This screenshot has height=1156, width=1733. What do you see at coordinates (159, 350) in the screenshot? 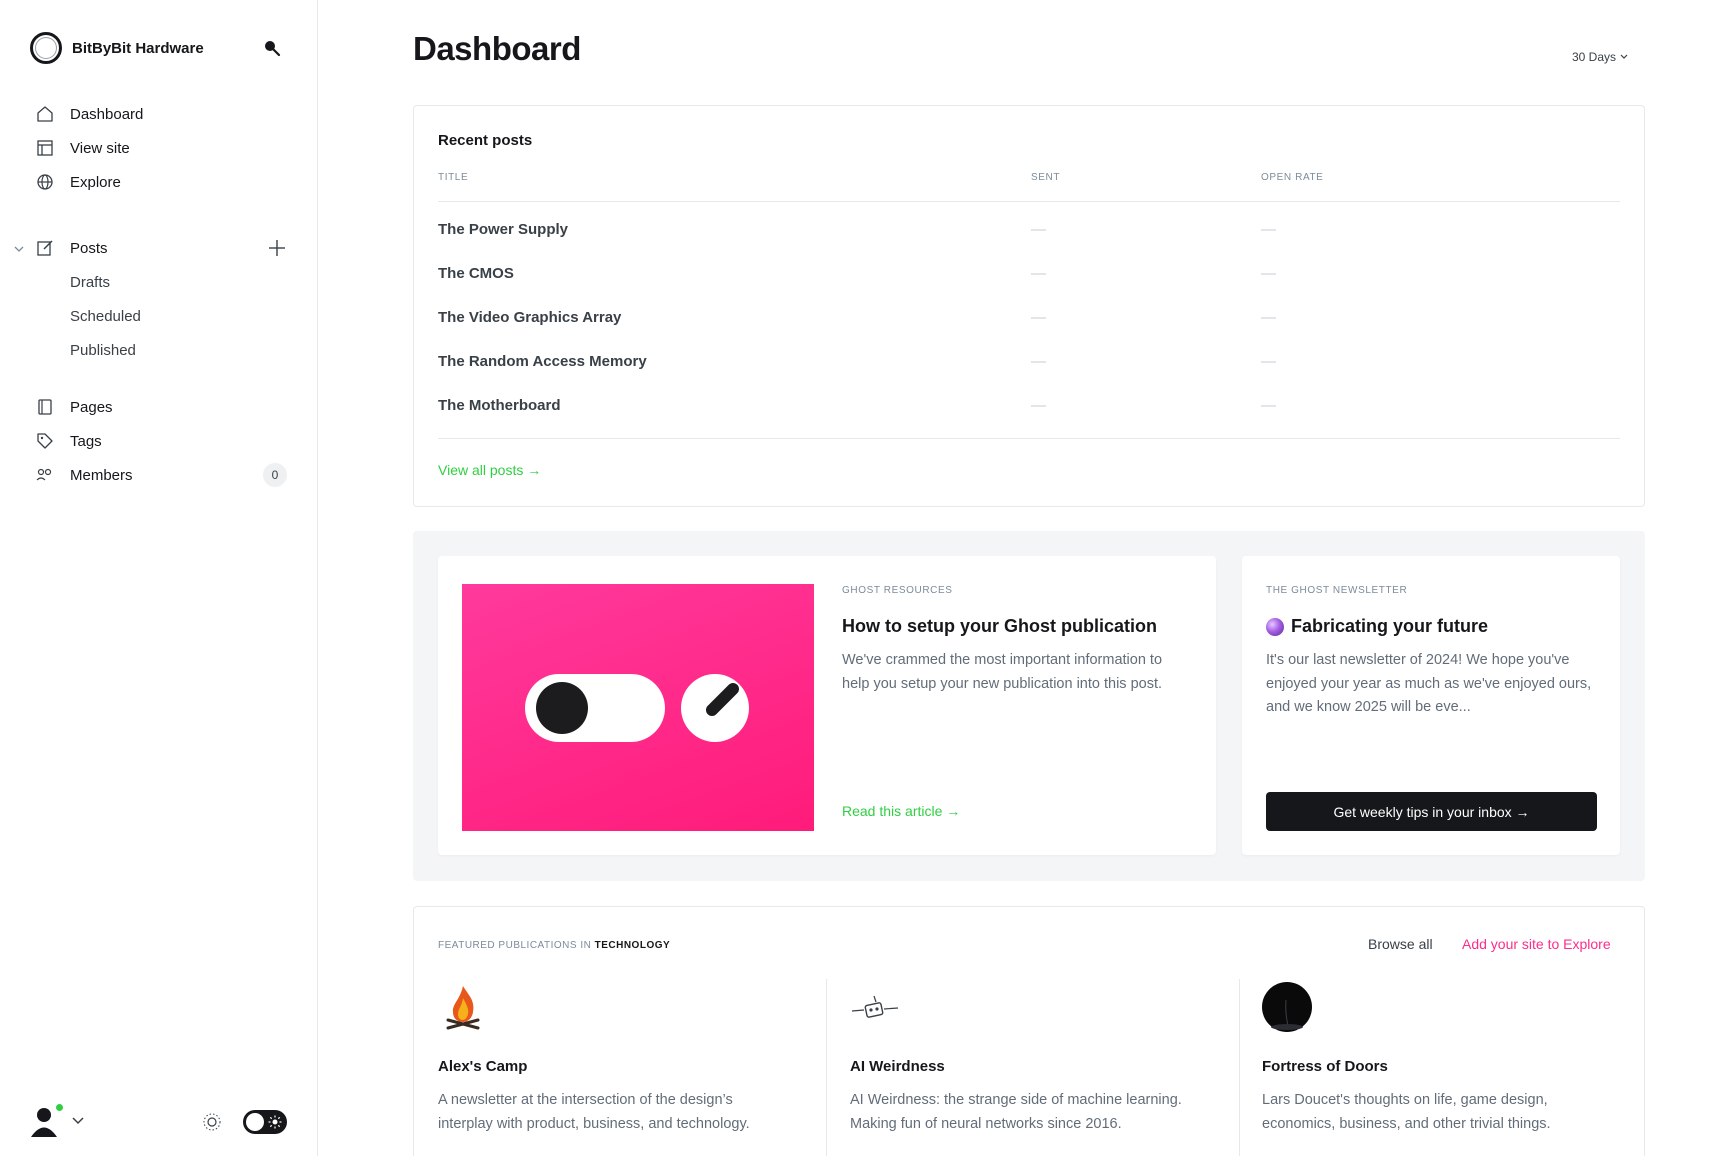
I see `sidebar-item-published: Published` at bounding box center [159, 350].